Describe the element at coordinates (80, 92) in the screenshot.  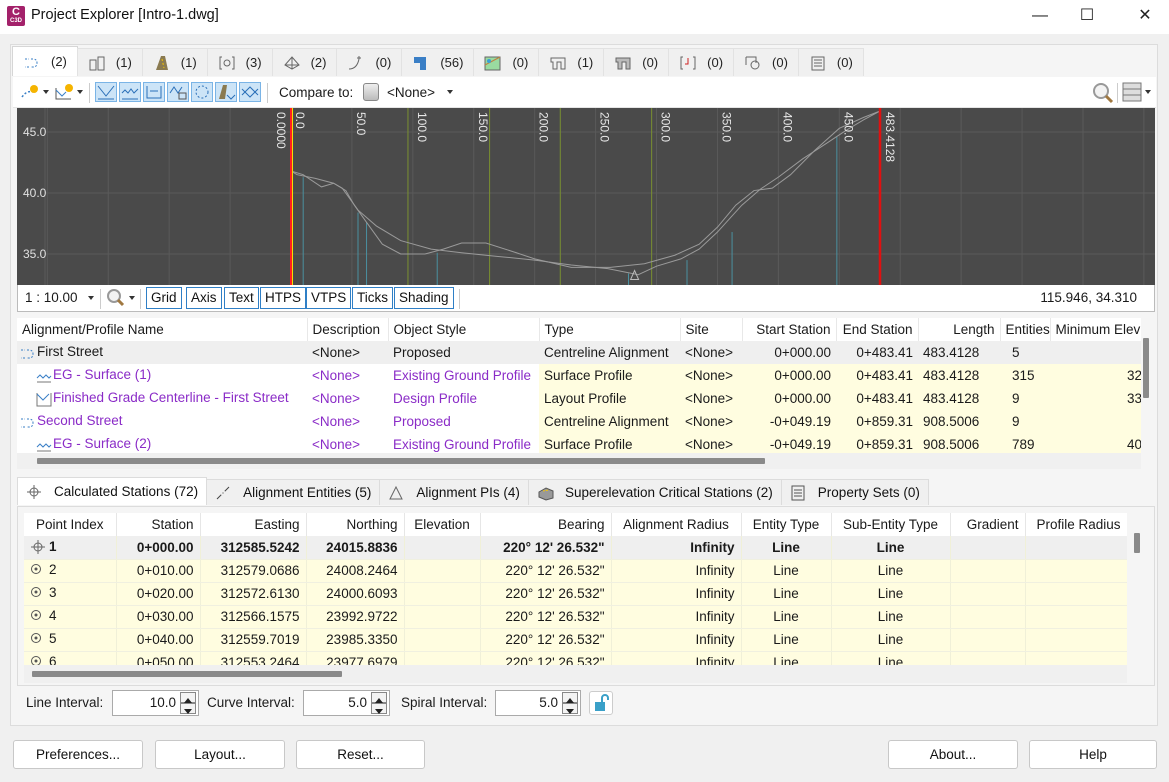
I see `new-profile-dropdown` at that location.